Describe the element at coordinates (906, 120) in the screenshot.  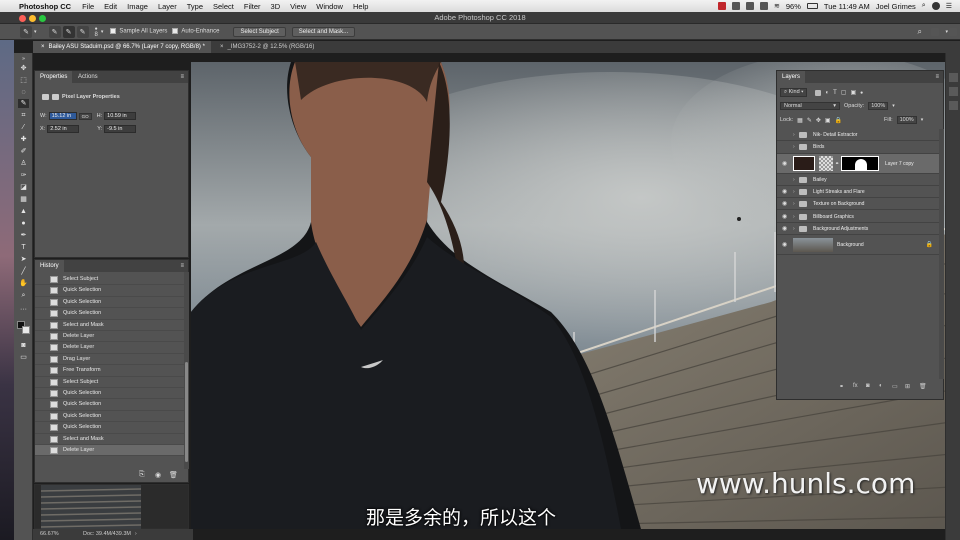
I see `fill-input: 100%` at that location.